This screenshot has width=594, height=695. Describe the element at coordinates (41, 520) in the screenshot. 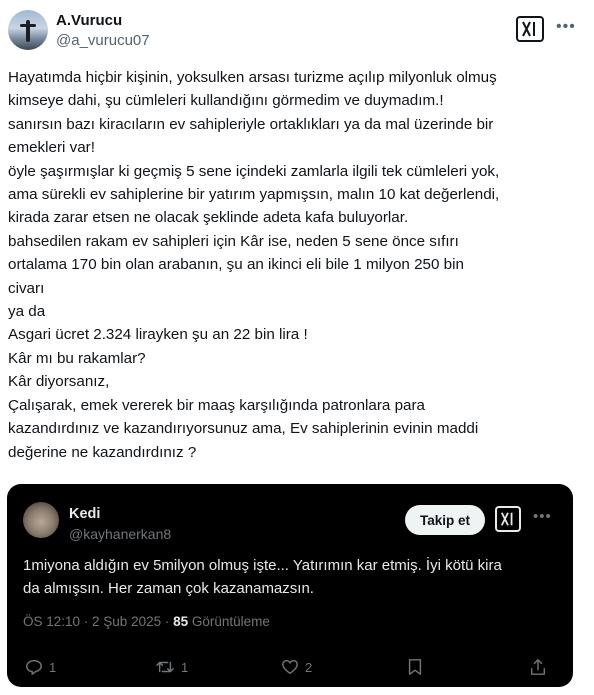

I see `quoted-avatar` at that location.